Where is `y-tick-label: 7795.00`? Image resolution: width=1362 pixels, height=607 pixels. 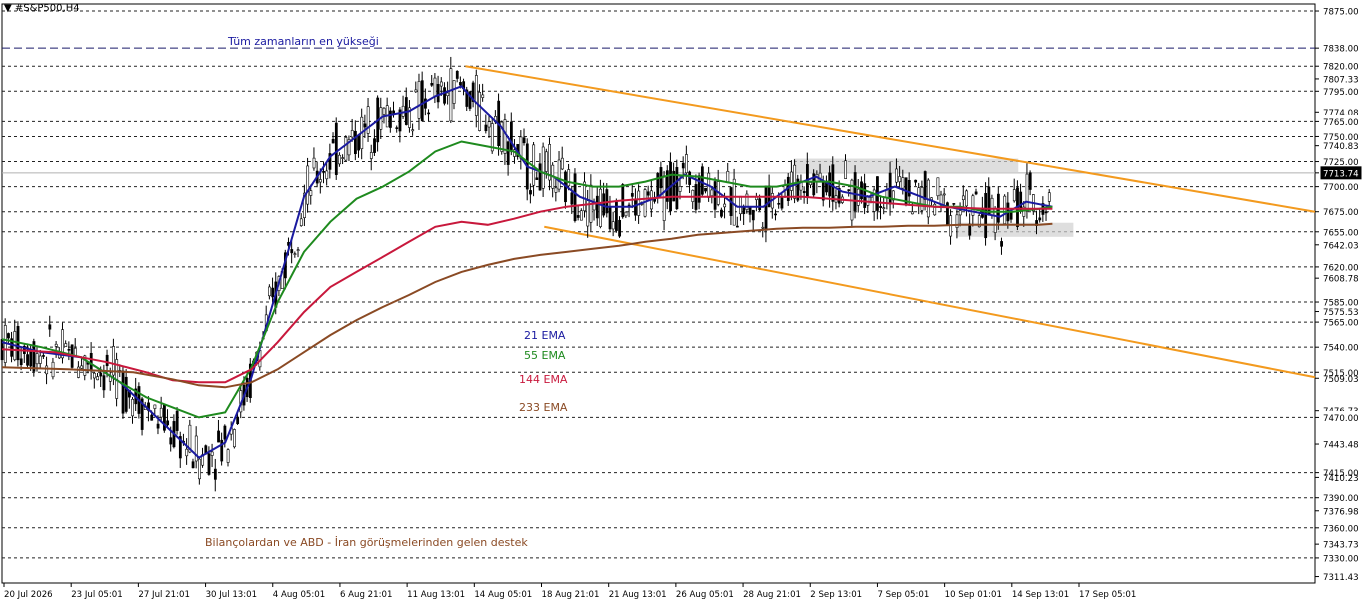 y-tick-label: 7795.00 is located at coordinates (1341, 93).